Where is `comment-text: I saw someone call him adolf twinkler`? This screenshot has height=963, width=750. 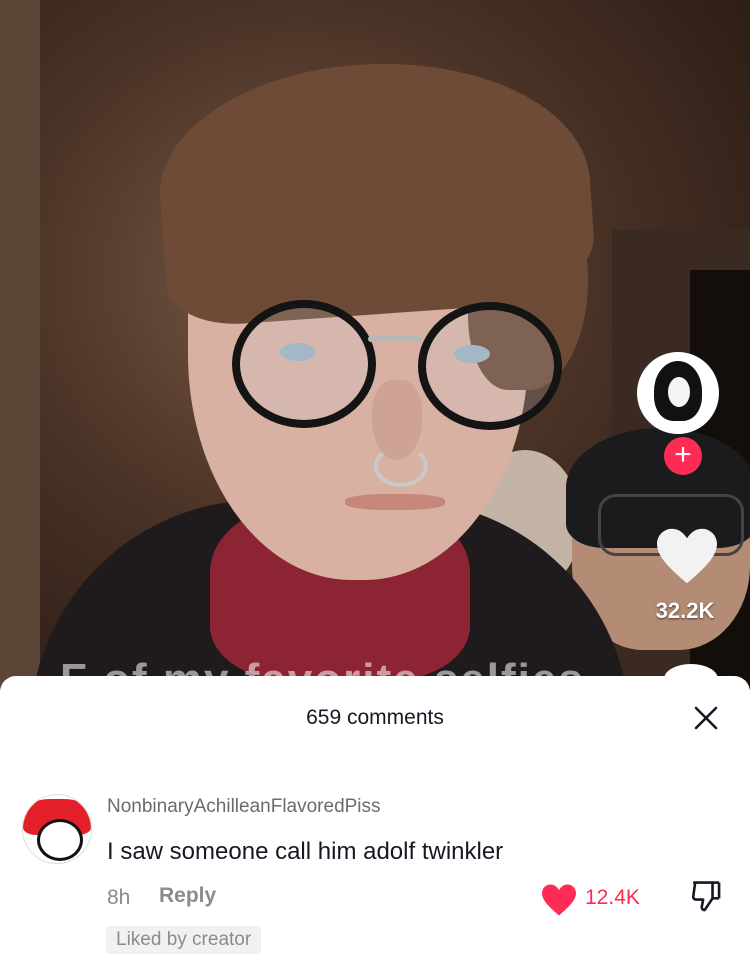
comment-text: I saw someone call him adolf twinkler is located at coordinates (305, 851).